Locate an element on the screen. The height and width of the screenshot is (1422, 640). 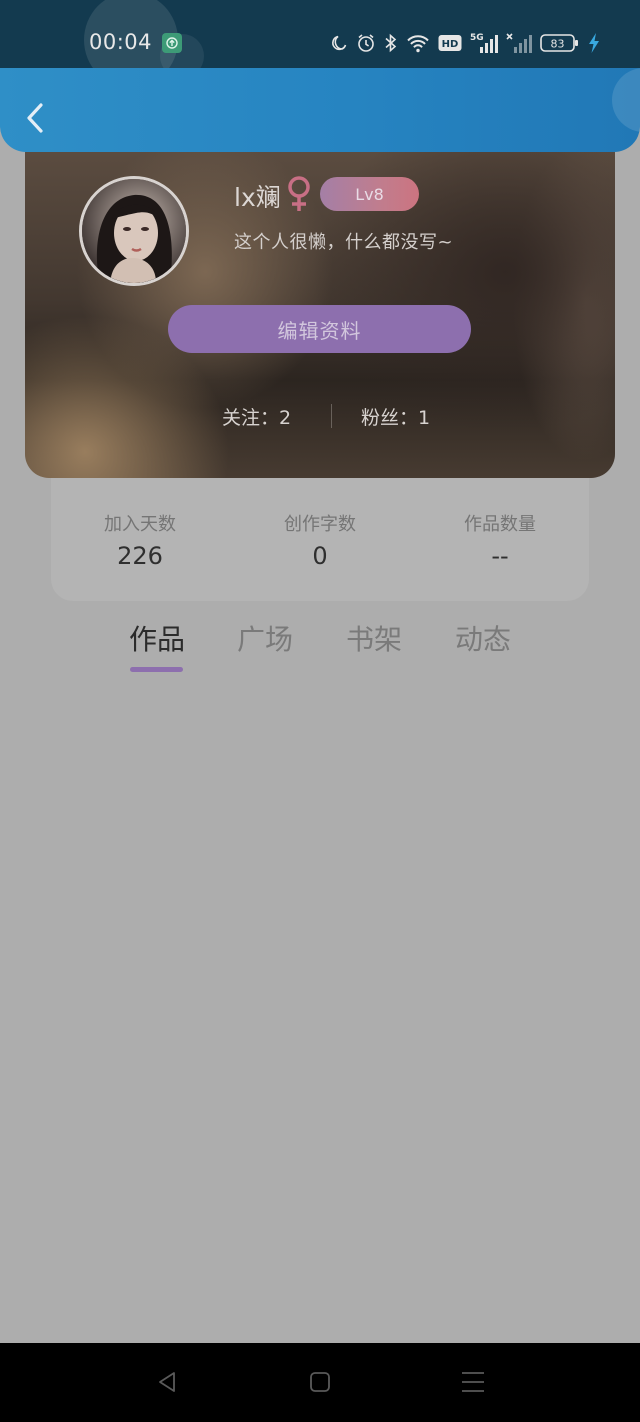
nav-back-button is located at coordinates (167, 1382).